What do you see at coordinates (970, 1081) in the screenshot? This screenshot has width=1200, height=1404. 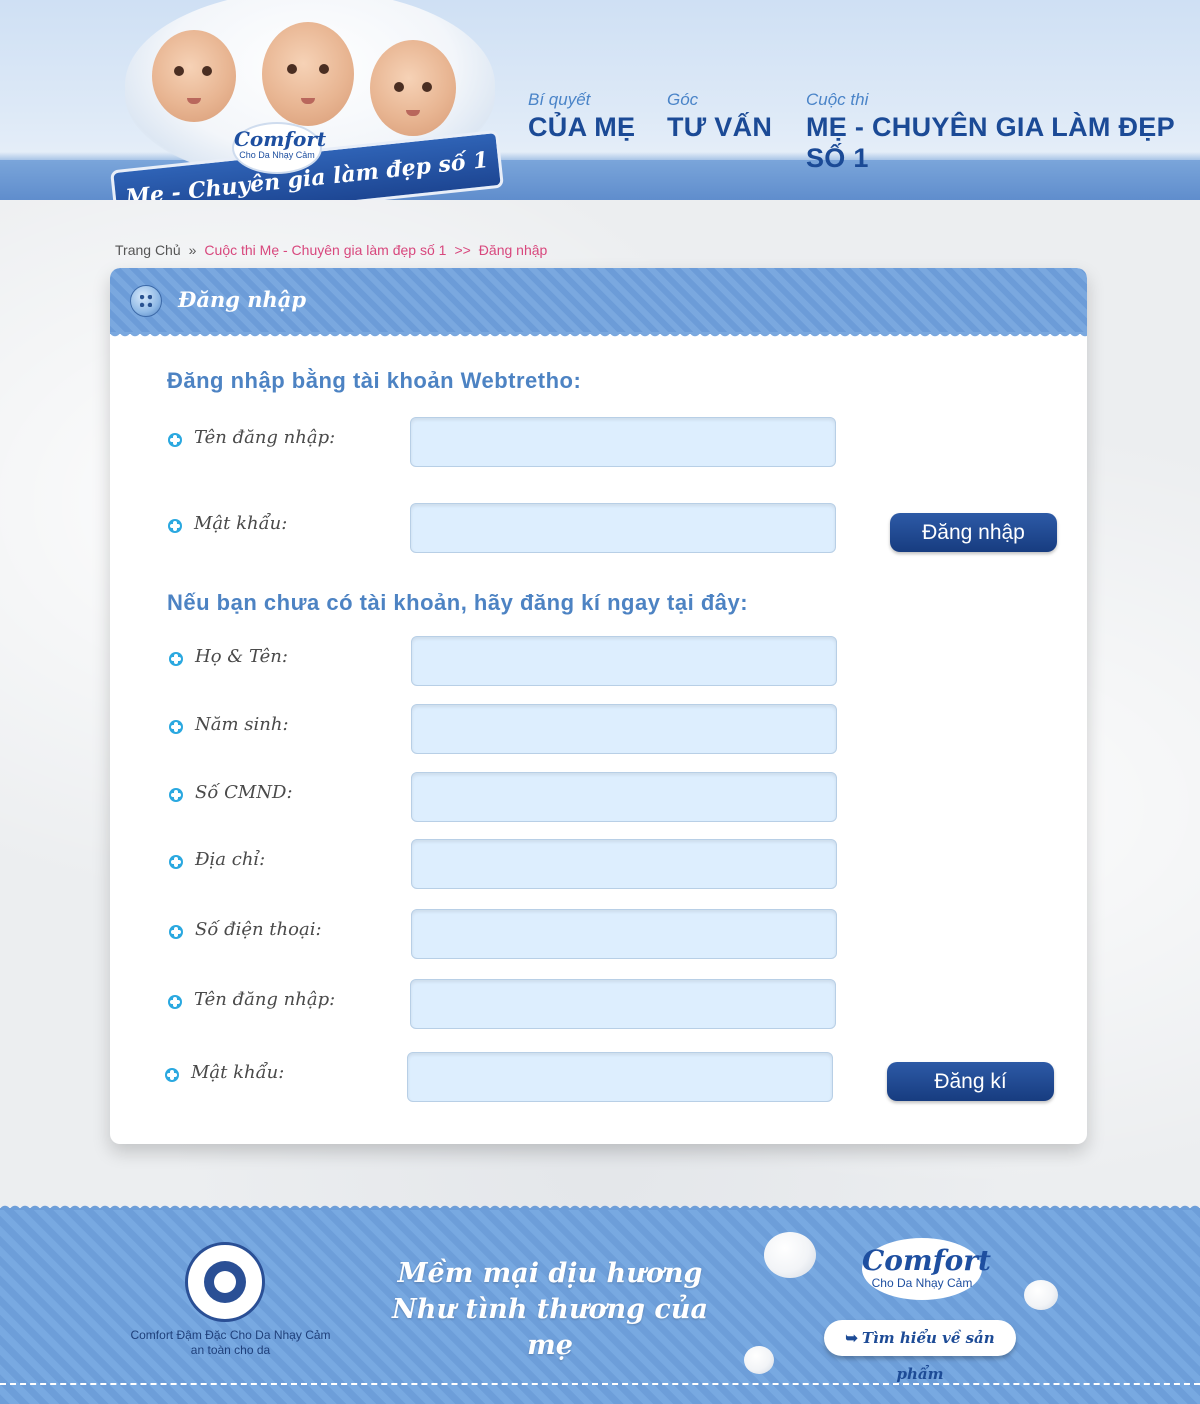 I see `register-button: Đăng kí` at bounding box center [970, 1081].